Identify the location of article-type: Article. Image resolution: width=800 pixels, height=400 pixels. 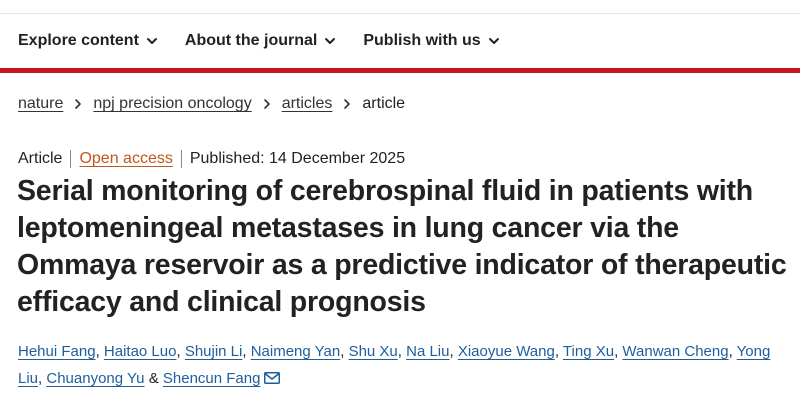
(40, 158).